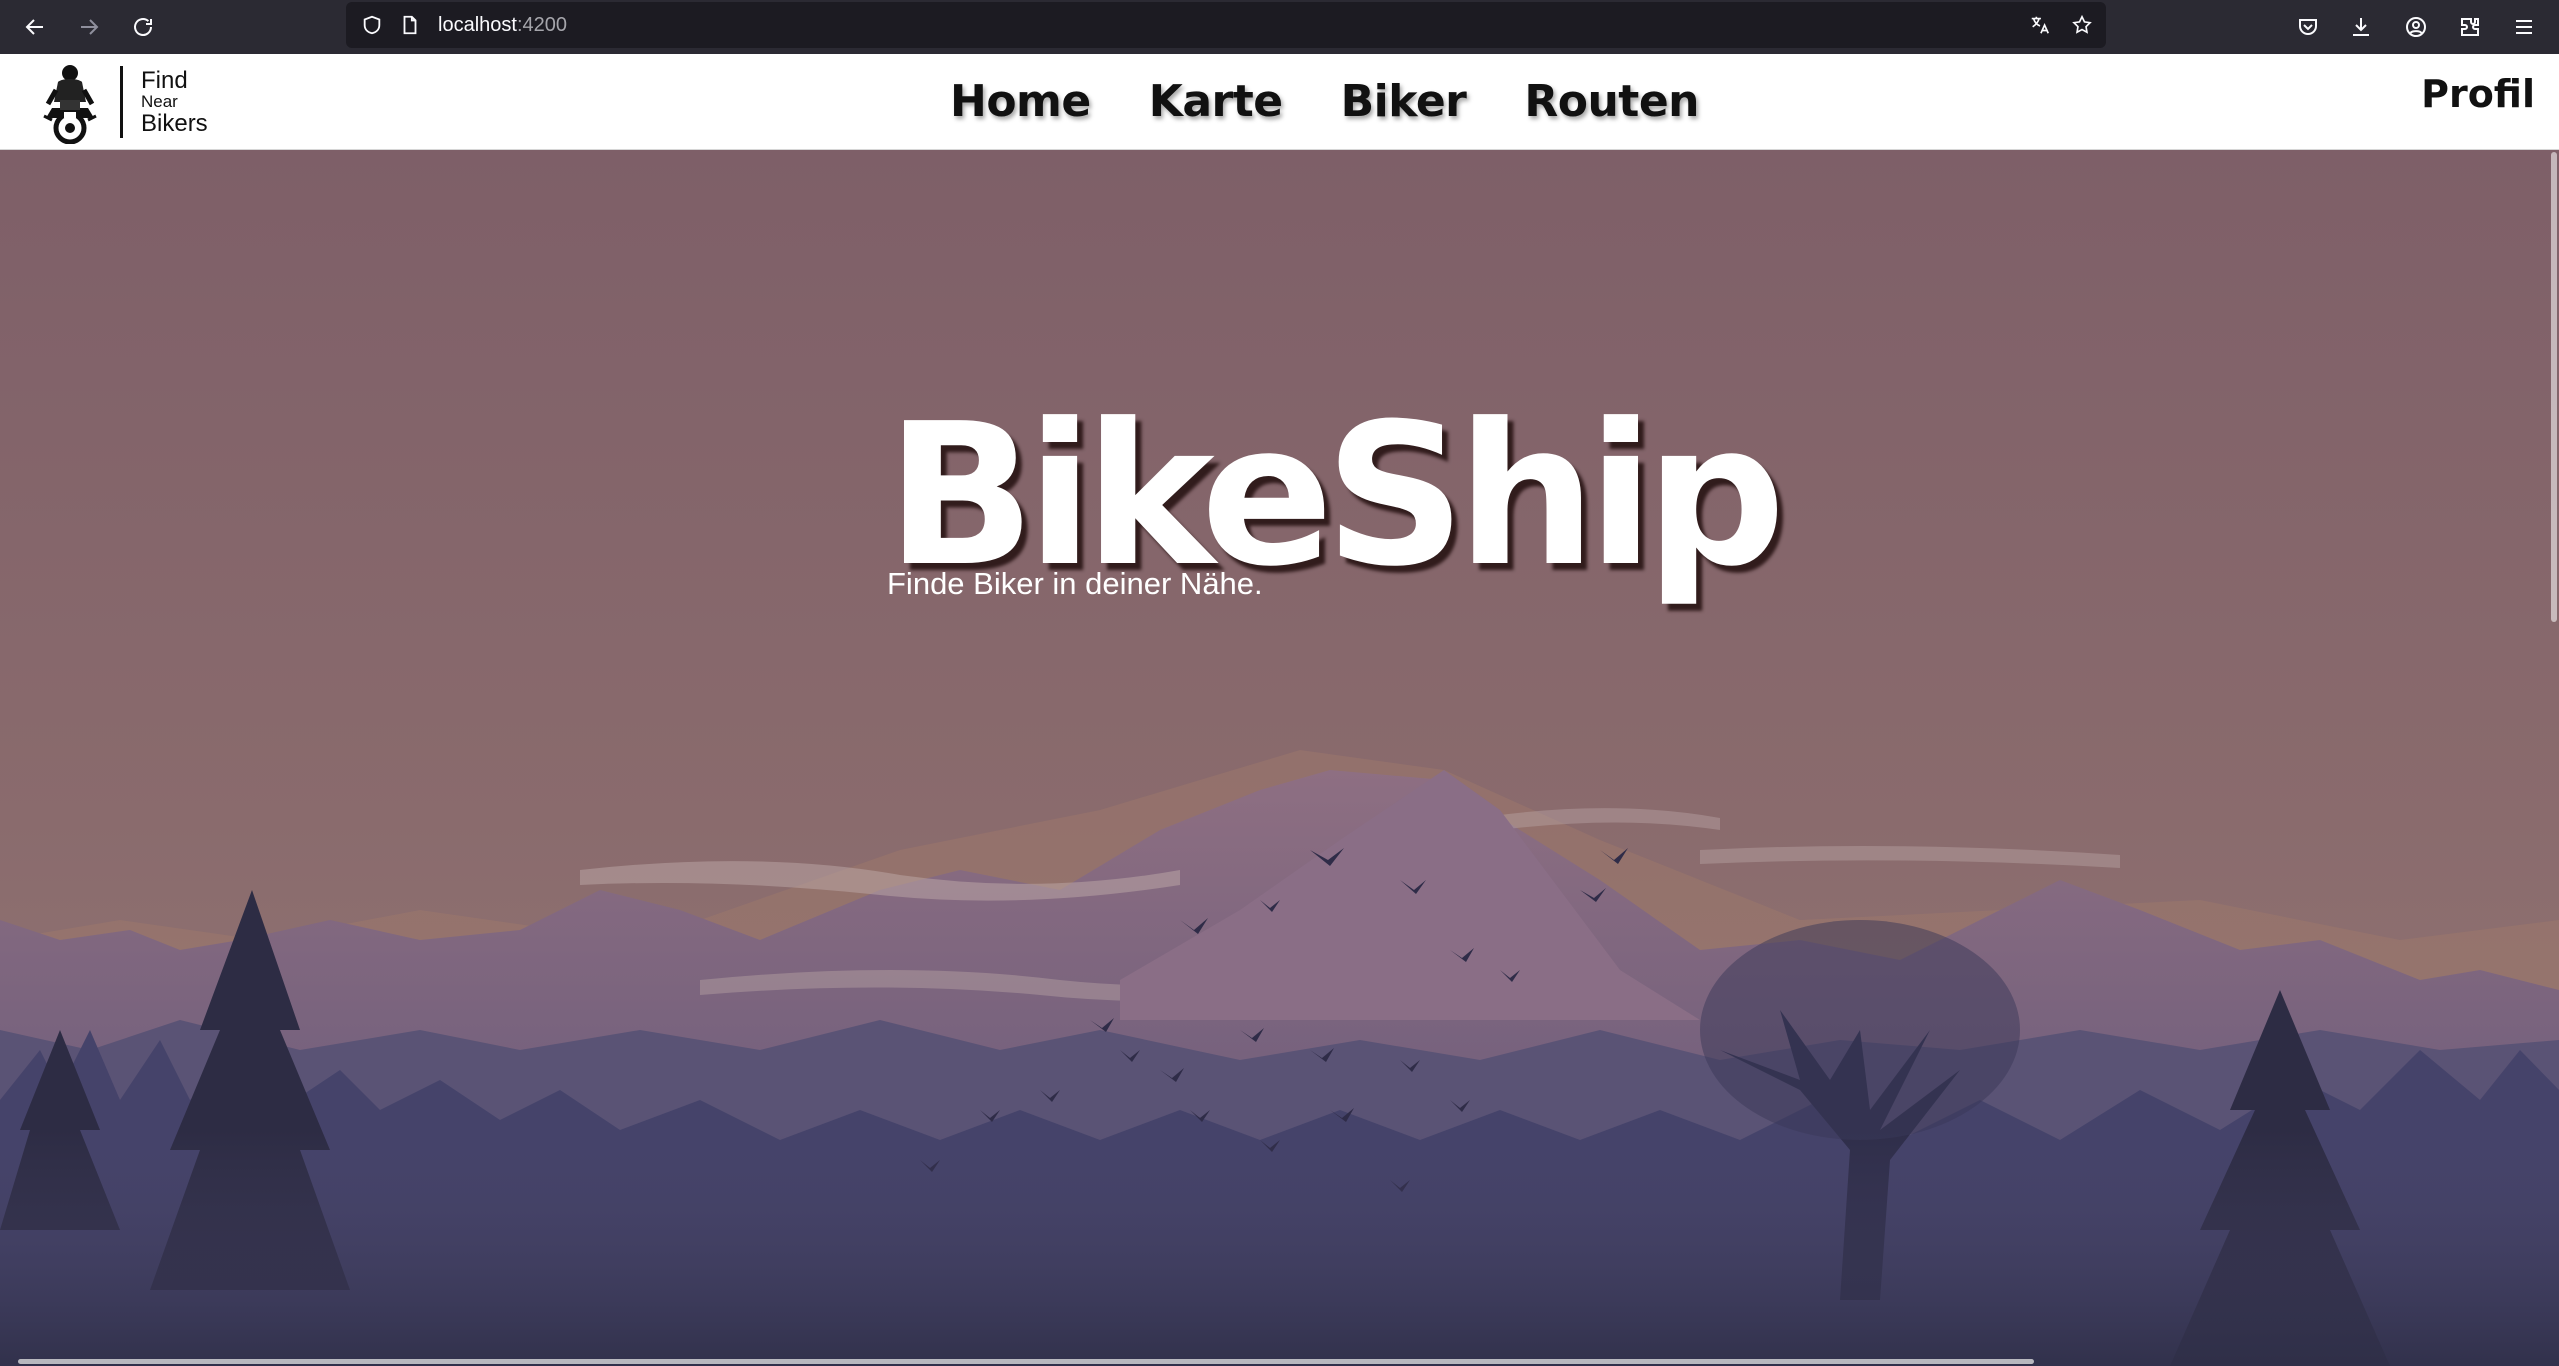  I want to click on translate-icon, so click(2040, 25).